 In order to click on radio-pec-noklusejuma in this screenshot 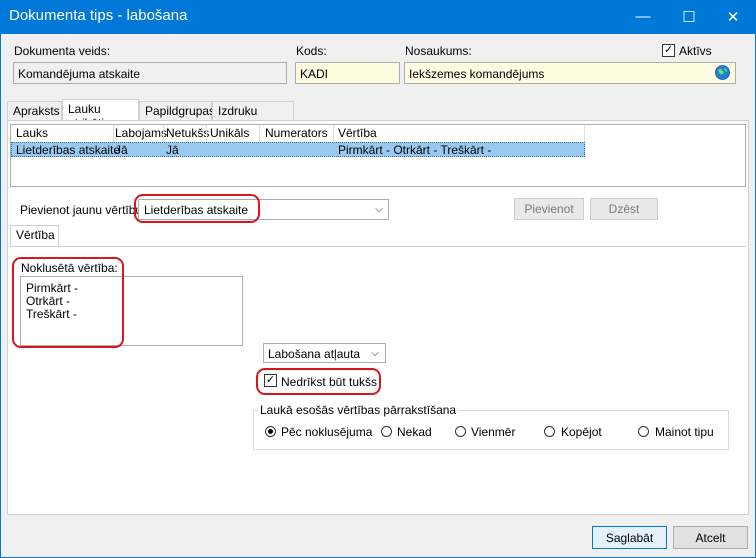, I will do `click(270, 431)`.